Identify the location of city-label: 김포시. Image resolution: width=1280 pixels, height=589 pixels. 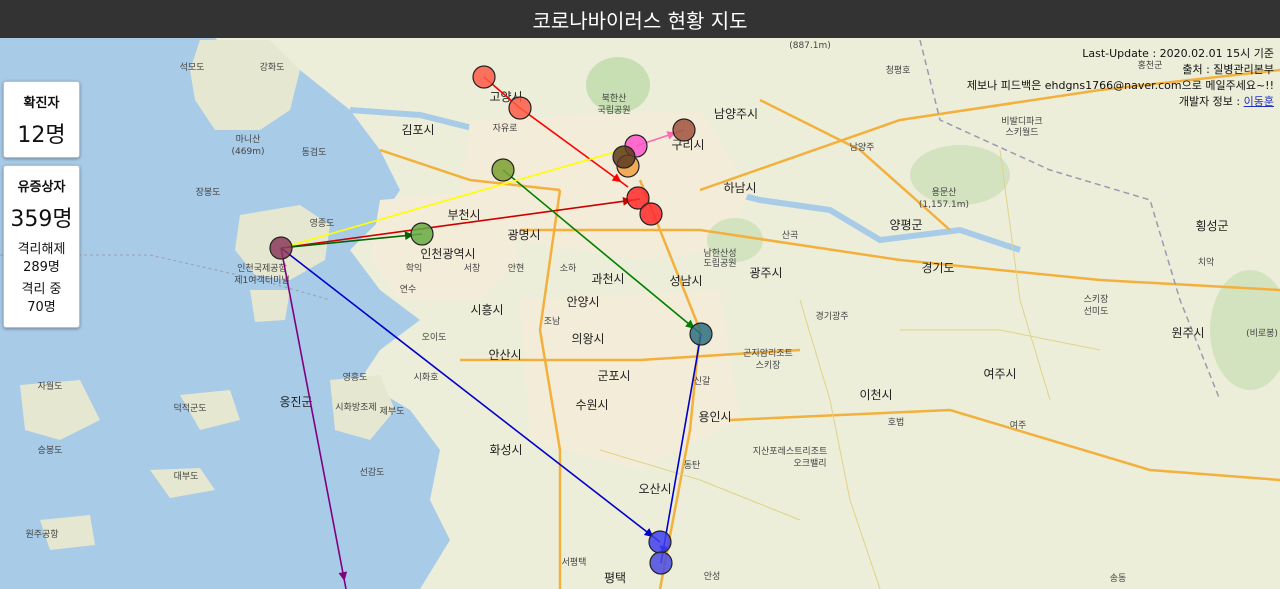
(417, 130).